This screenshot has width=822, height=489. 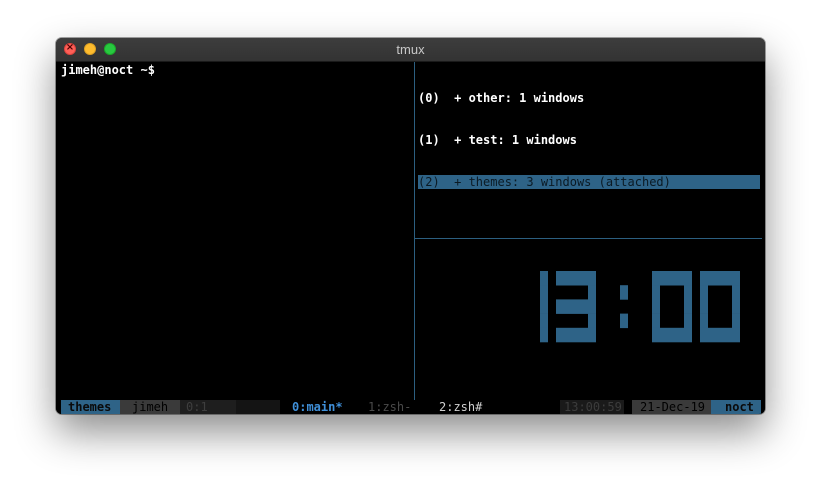 I want to click on pane-divider-vertical, so click(x=414, y=231).